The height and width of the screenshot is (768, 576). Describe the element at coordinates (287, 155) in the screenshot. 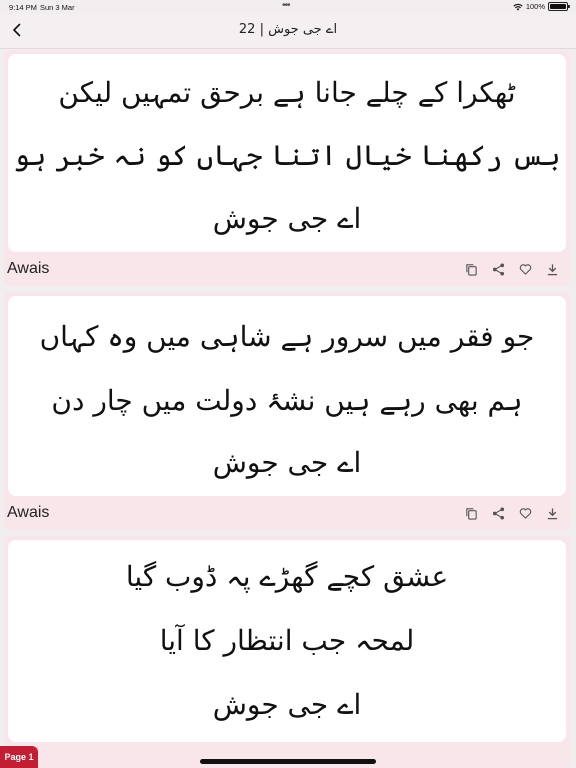

I see `verse-line: بس رکھنا خیال اتنا جہاں کو نہ خبر ہو` at that location.